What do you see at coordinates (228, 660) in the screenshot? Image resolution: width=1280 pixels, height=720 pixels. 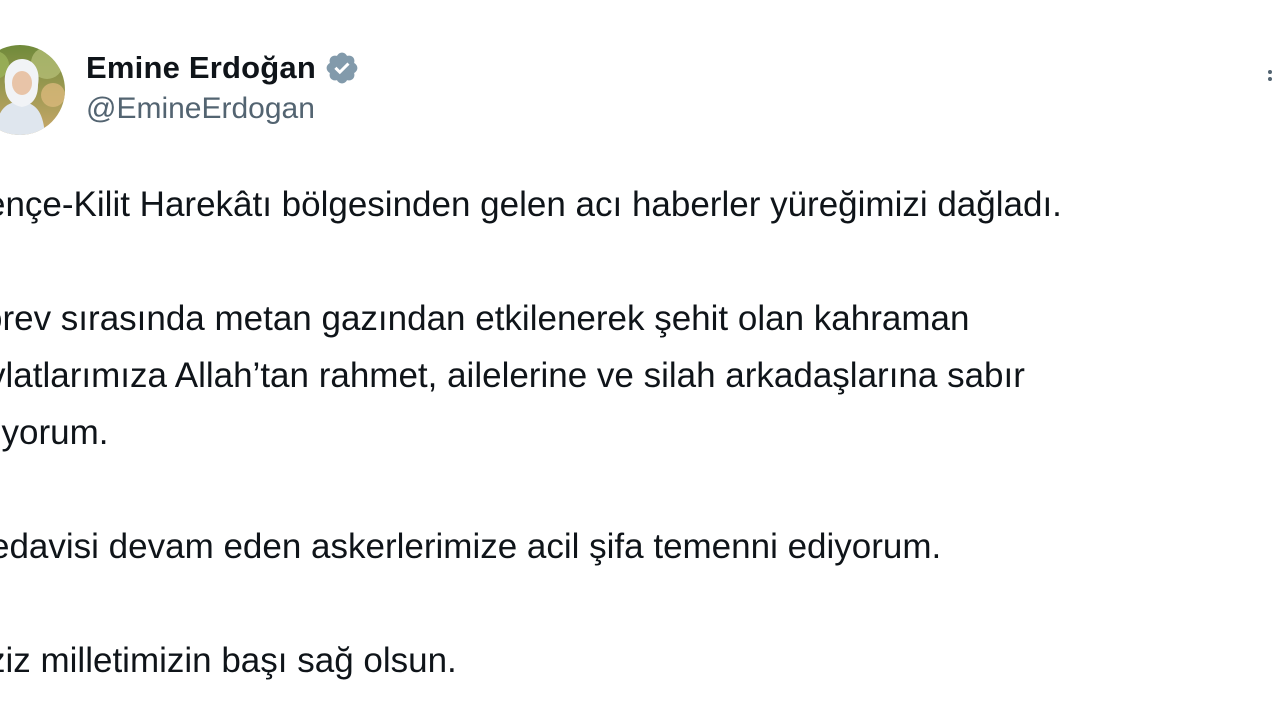 I see `tweet-line: ziz milletimizin başı sağ olsun.` at bounding box center [228, 660].